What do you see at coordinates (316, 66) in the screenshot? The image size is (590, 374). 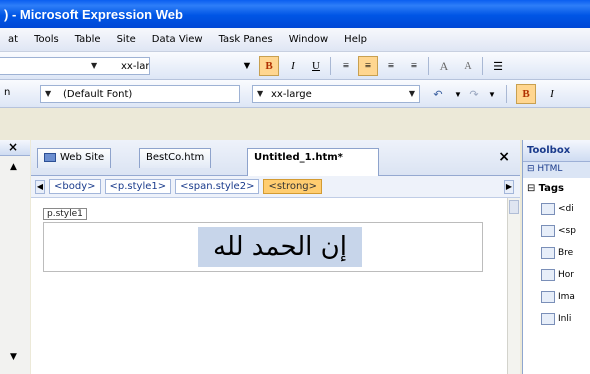 I see `underline-button: U` at bounding box center [316, 66].